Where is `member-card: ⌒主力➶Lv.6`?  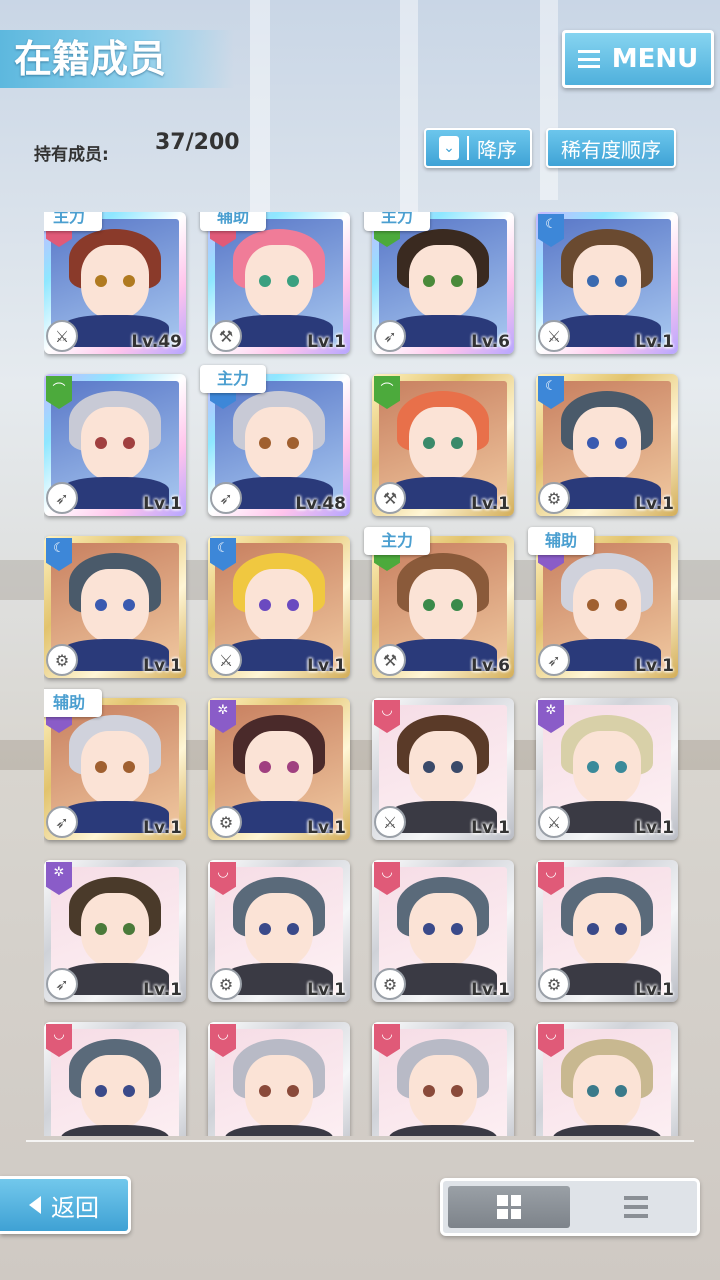 member-card: ⌒主力➶Lv.6 is located at coordinates (439, 283).